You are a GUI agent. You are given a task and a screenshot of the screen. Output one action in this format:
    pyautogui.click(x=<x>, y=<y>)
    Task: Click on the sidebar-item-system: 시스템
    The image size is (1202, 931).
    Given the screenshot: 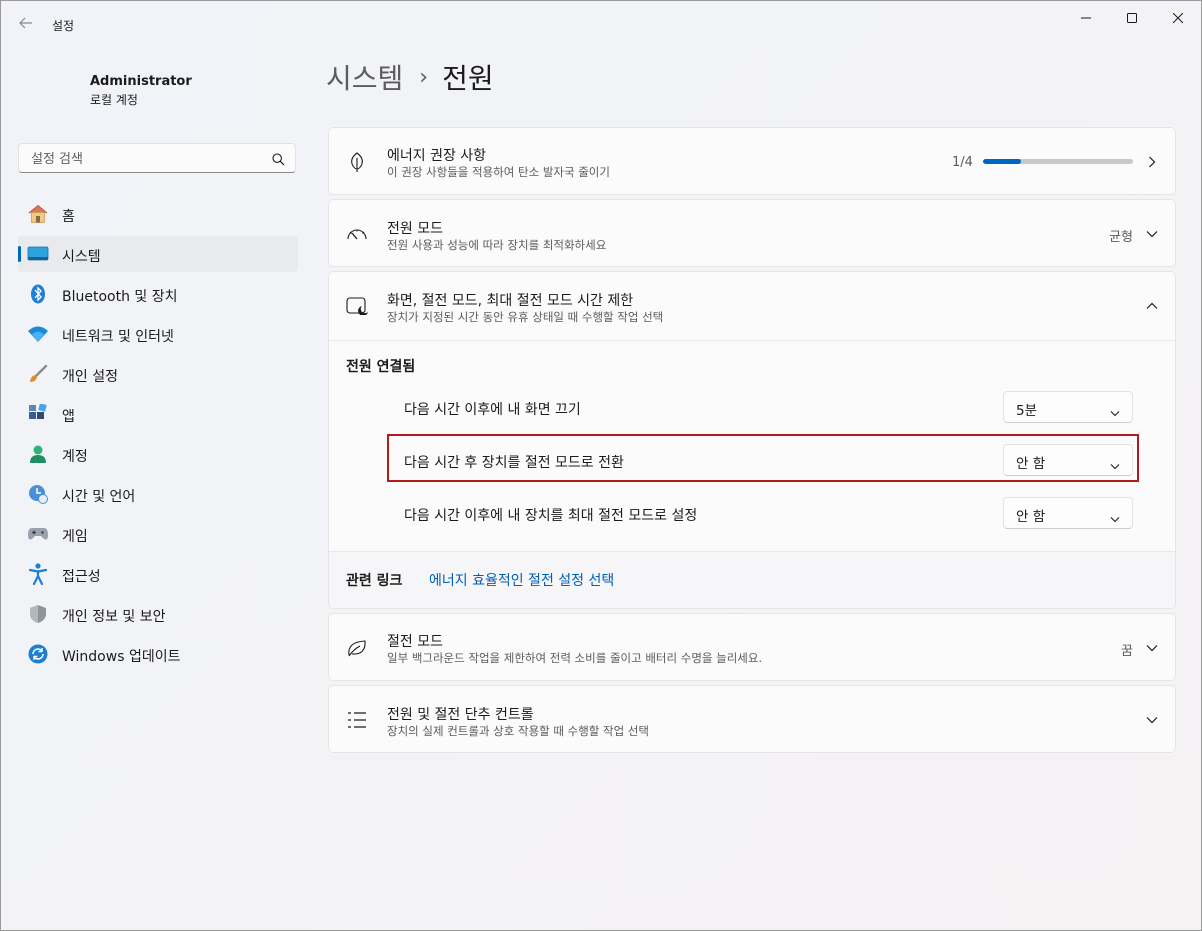 What is the action you would take?
    pyautogui.click(x=158, y=254)
    